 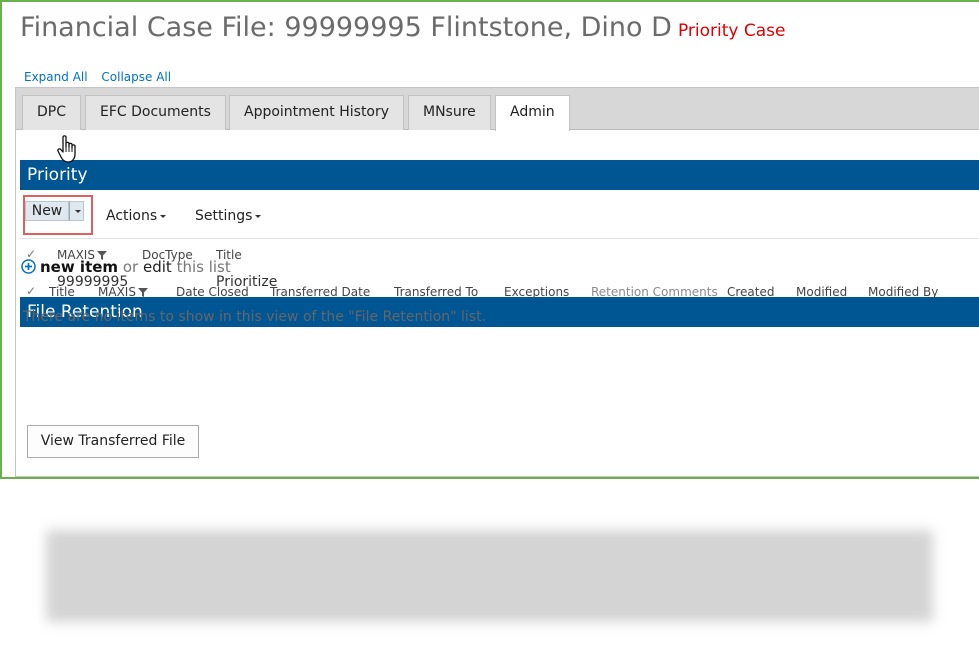 I want to click on tab-mnsure: MNsure, so click(x=449, y=112).